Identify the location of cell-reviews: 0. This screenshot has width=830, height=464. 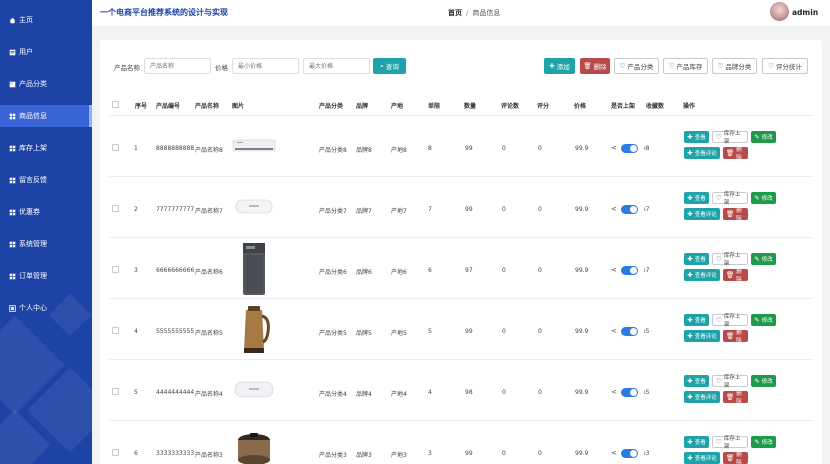
(504, 453).